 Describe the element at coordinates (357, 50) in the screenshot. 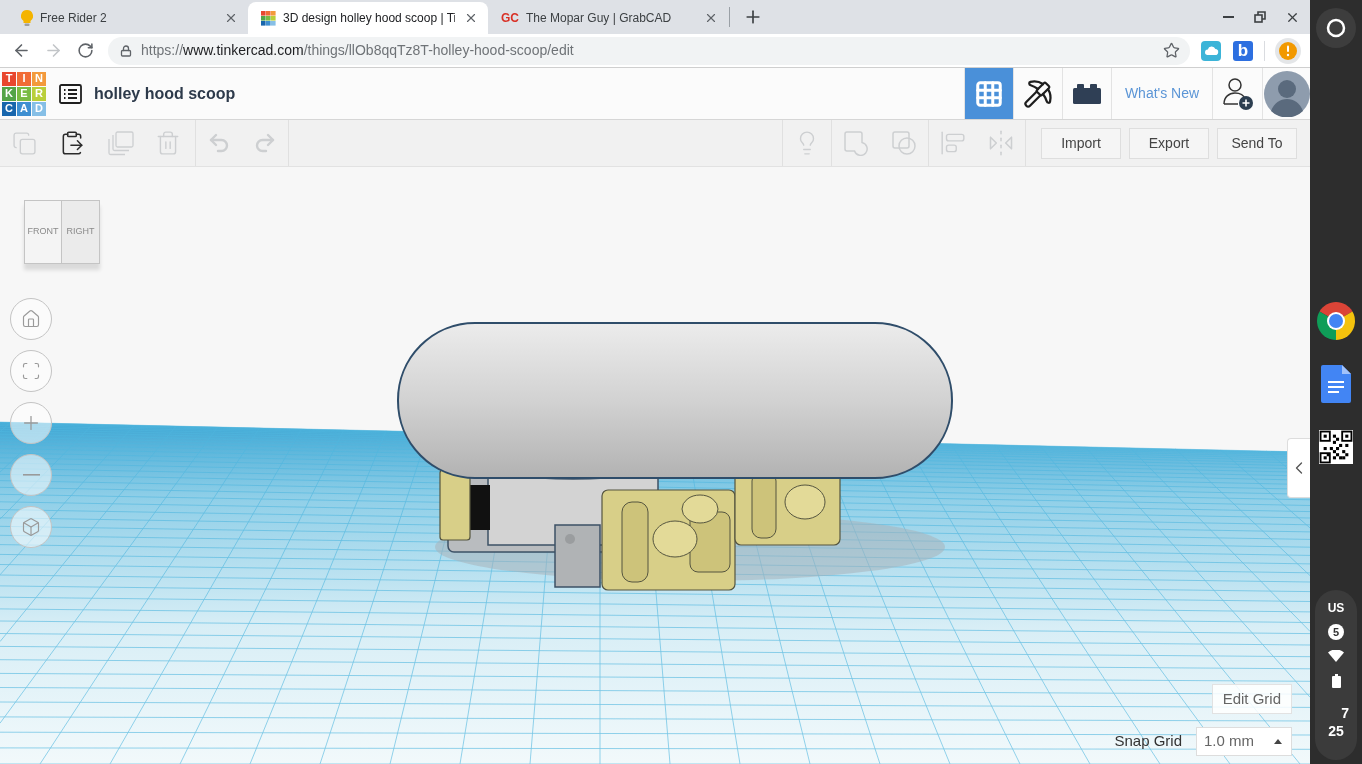

I see `url-text: https://www.tinkercad.com/things/llOb8qqTz8T-holley-hood-scoop/edit` at that location.